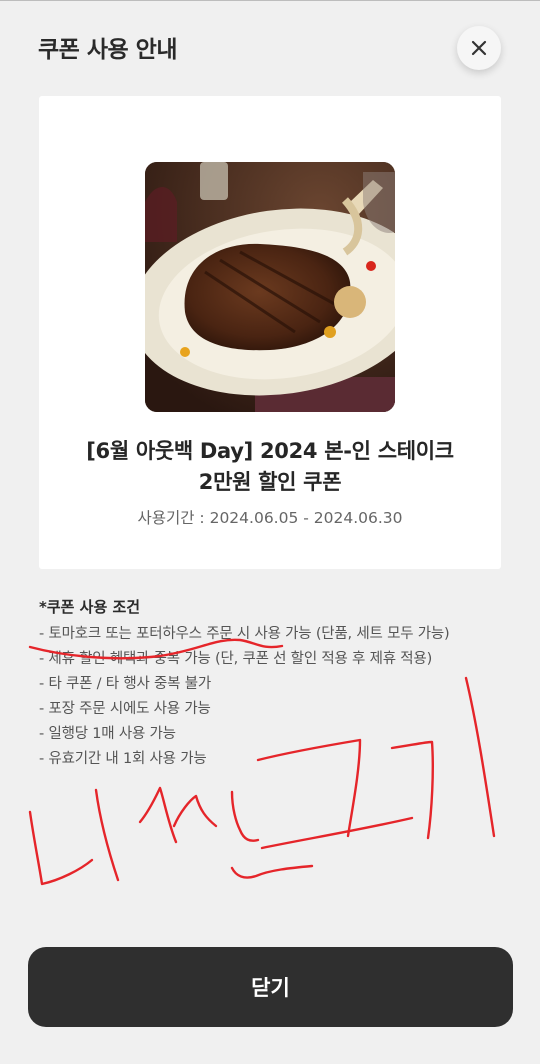 The height and width of the screenshot is (1064, 540). Describe the element at coordinates (337, 833) in the screenshot. I see `handwriting-o` at that location.